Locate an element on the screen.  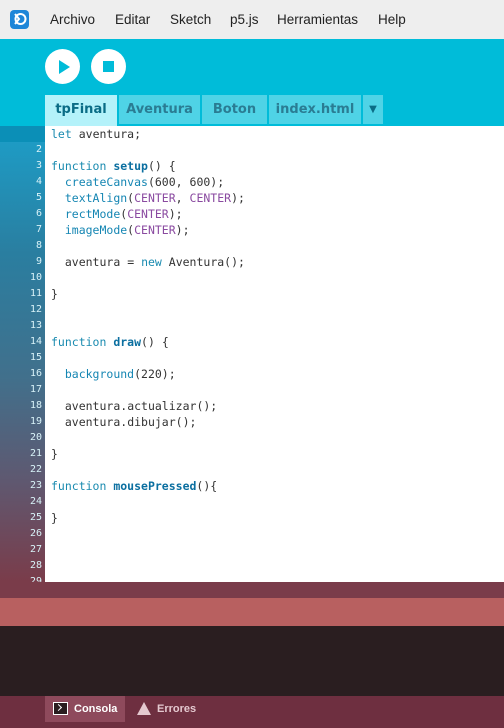
tab-tpfinal: tpFinal is located at coordinates (81, 110).